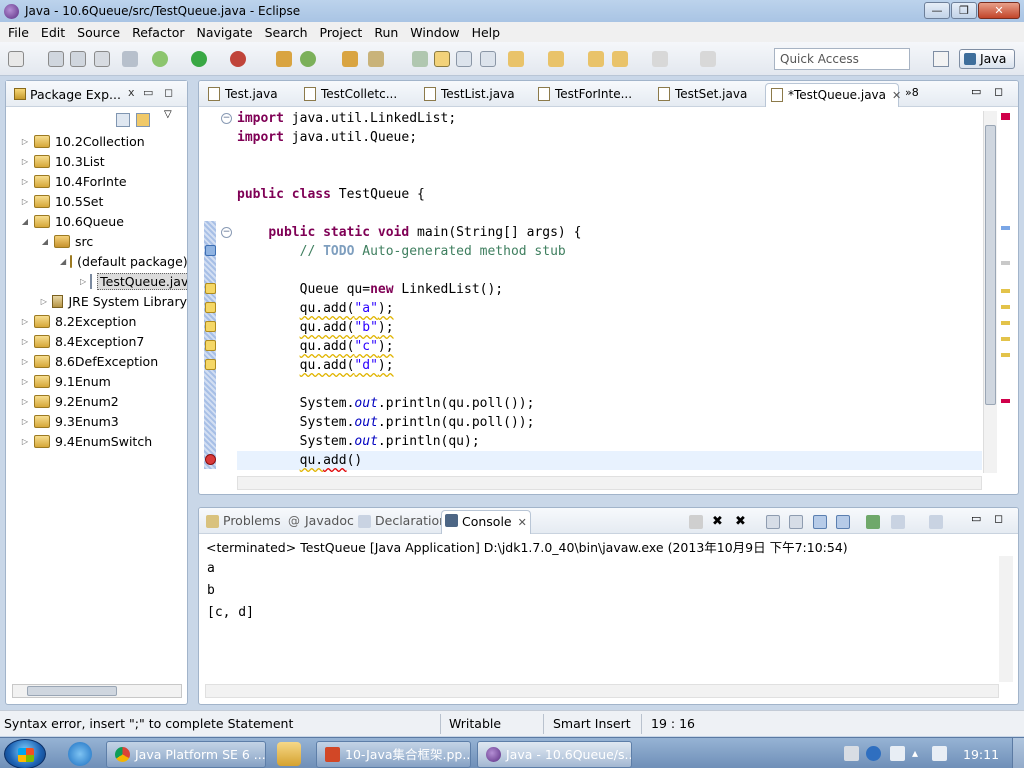 This screenshot has height=768, width=1024. What do you see at coordinates (556, 59) in the screenshot?
I see `previous-annotation-icon` at bounding box center [556, 59].